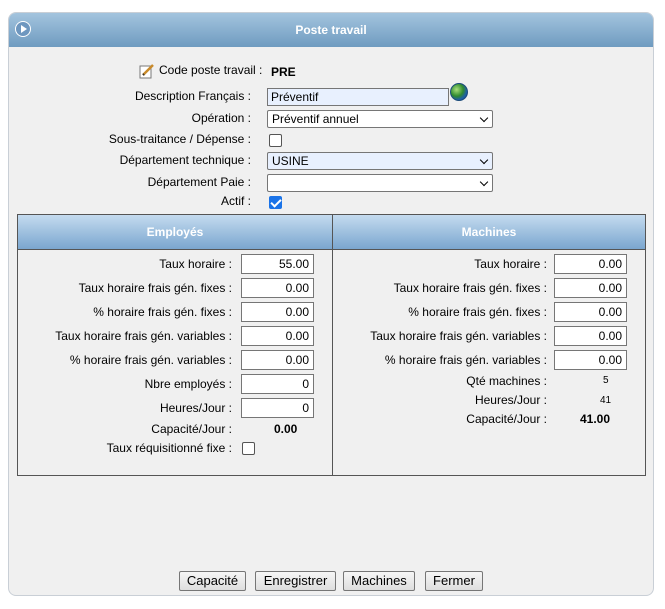  I want to click on mach-taux-variables-input: 0.00, so click(590, 336).